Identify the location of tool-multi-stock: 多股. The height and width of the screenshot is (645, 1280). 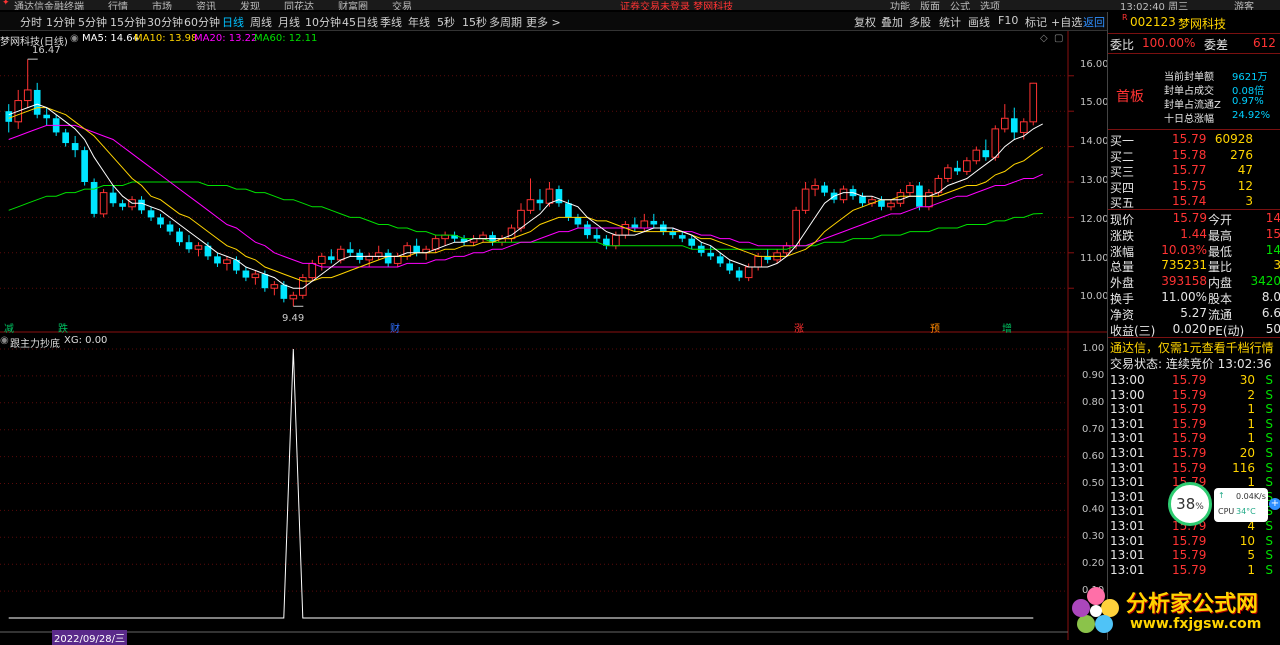
(920, 22).